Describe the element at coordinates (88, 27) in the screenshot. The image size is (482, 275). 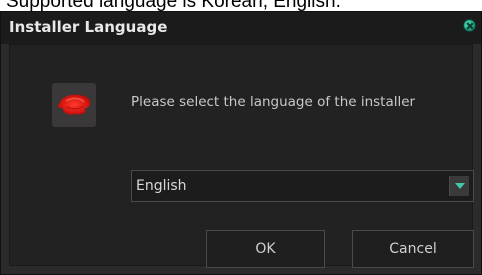
I see `window-title: Installer Language` at that location.